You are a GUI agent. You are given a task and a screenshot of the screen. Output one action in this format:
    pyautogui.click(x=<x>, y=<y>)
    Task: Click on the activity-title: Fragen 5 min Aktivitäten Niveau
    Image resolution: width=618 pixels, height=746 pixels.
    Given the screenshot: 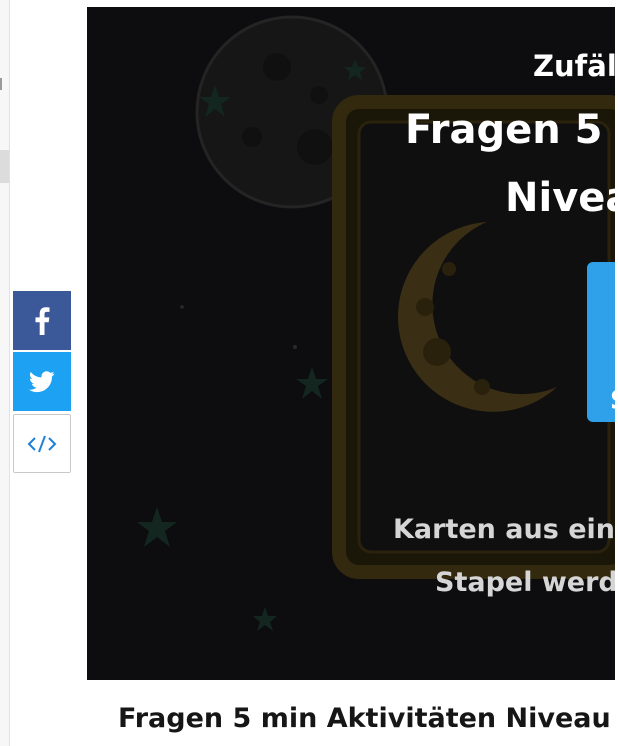 What is the action you would take?
    pyautogui.click(x=364, y=718)
    